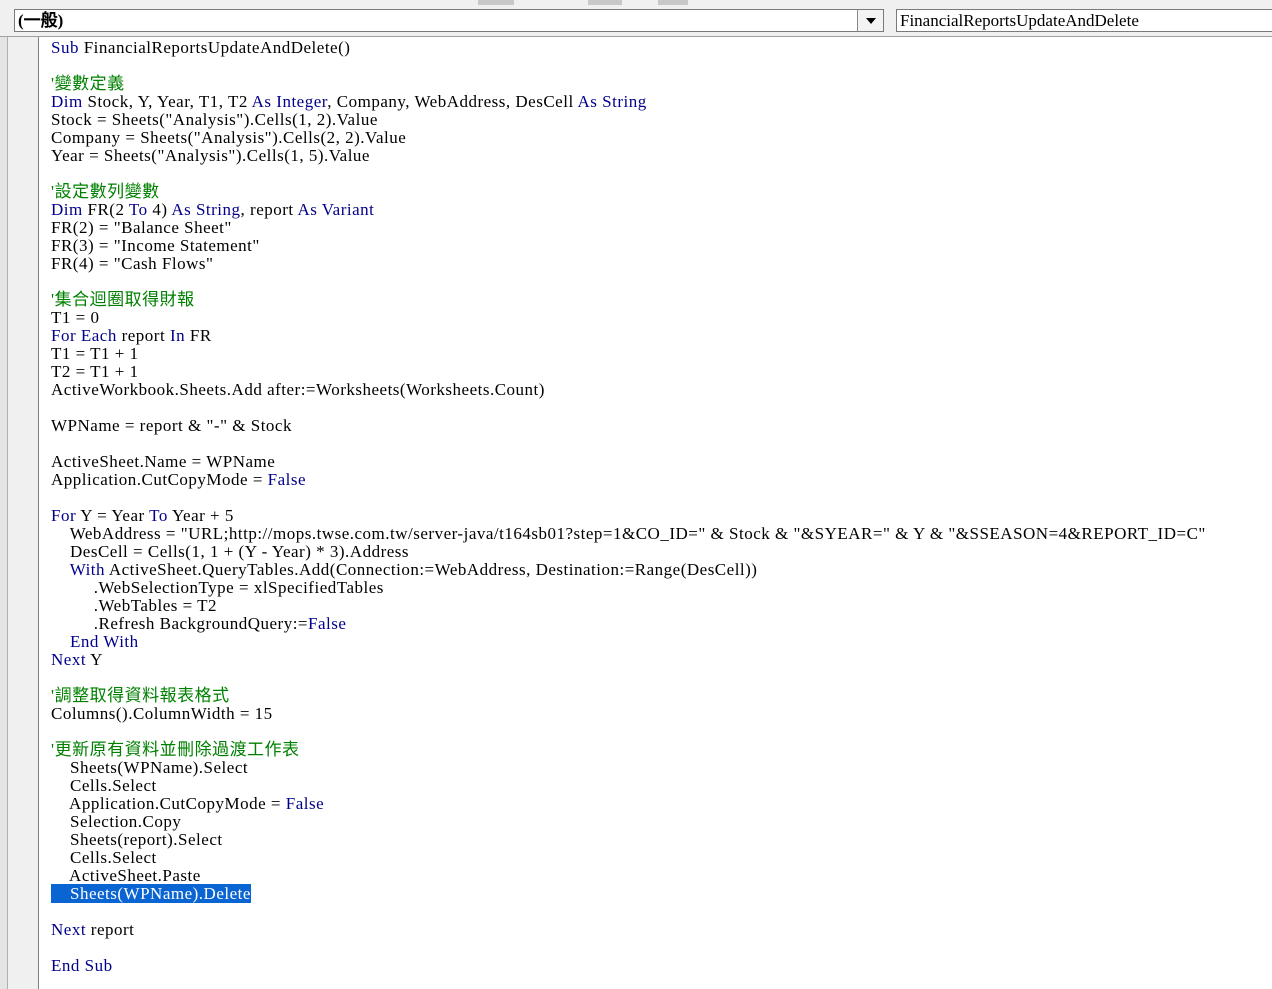  Describe the element at coordinates (82, 965) in the screenshot. I see `code-line: End Sub` at that location.